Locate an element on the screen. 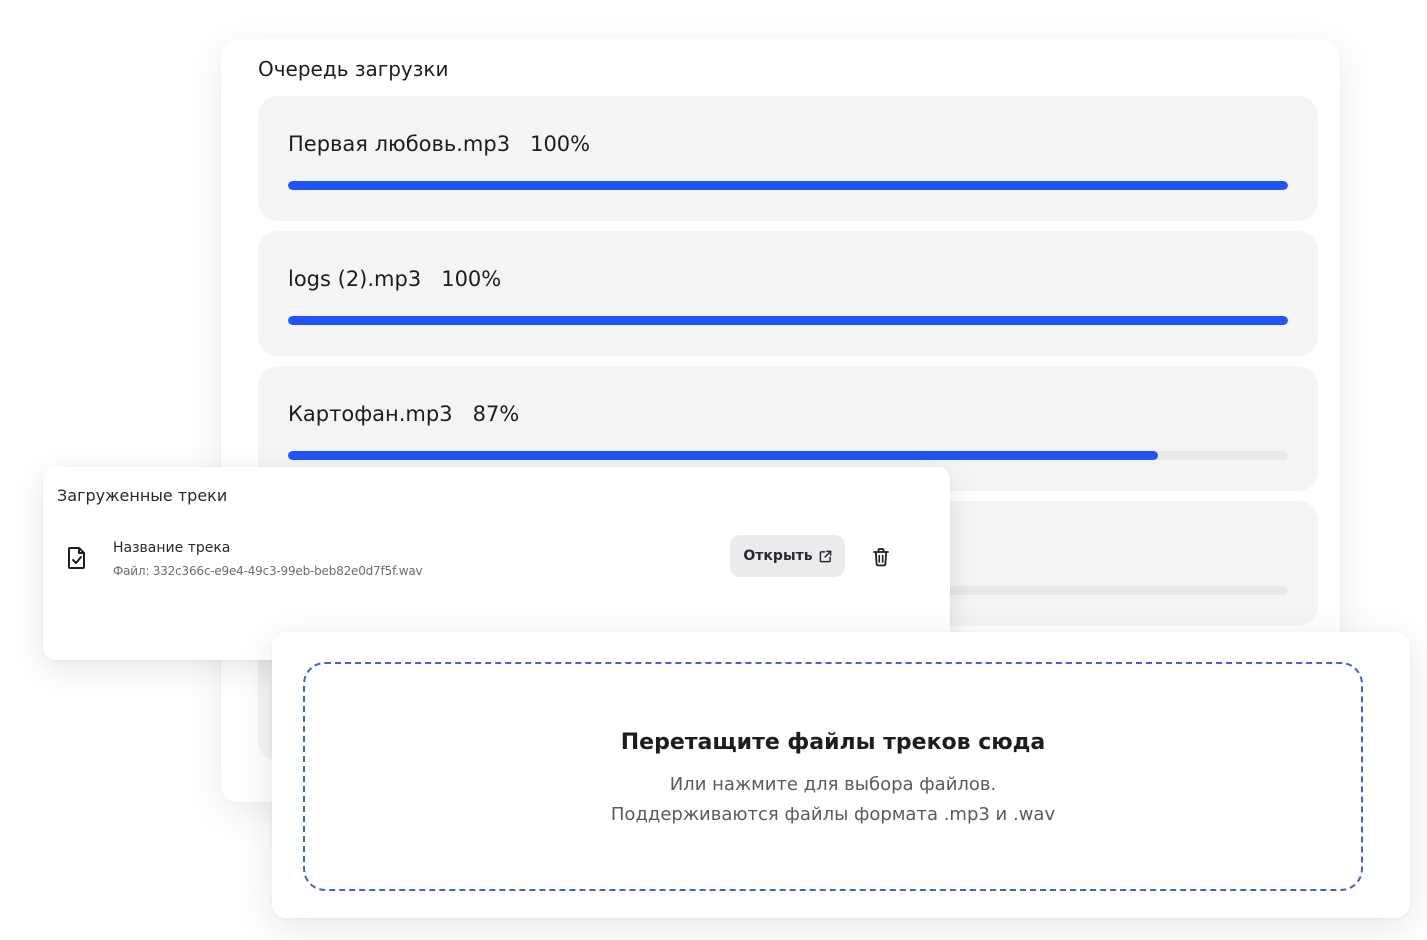  queue-item-name: logs (2).mp3 is located at coordinates (355, 279).